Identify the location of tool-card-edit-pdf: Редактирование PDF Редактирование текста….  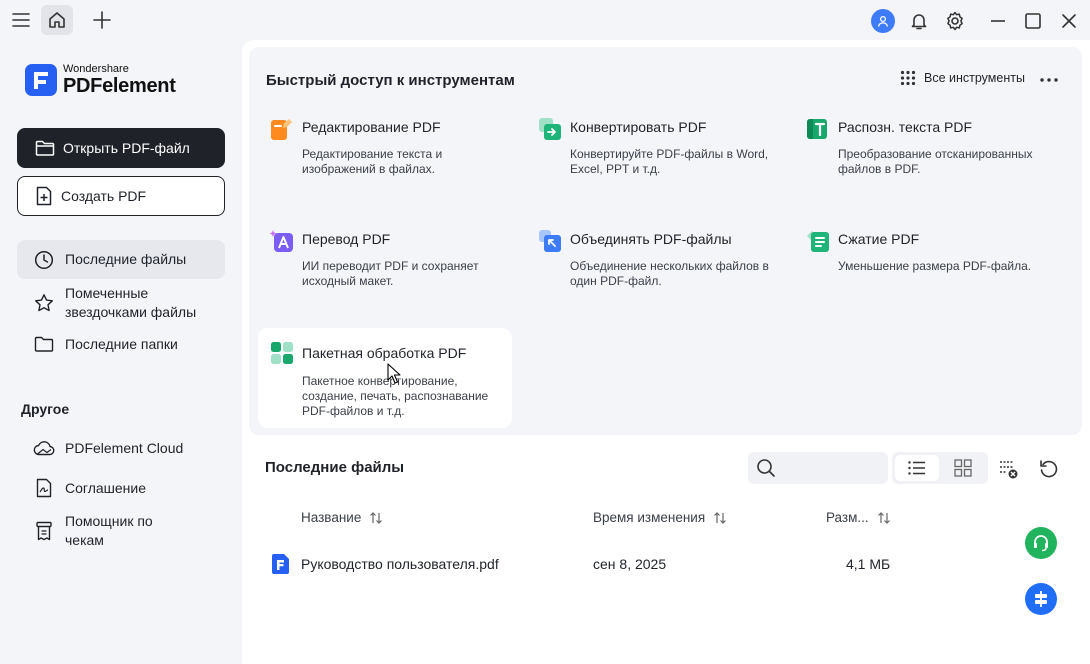
(385, 163).